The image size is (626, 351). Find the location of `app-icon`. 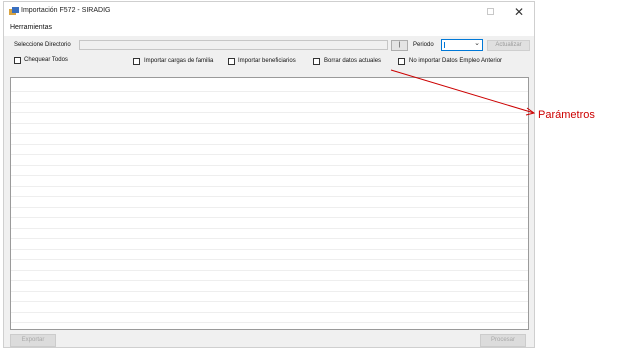

app-icon is located at coordinates (14, 11).